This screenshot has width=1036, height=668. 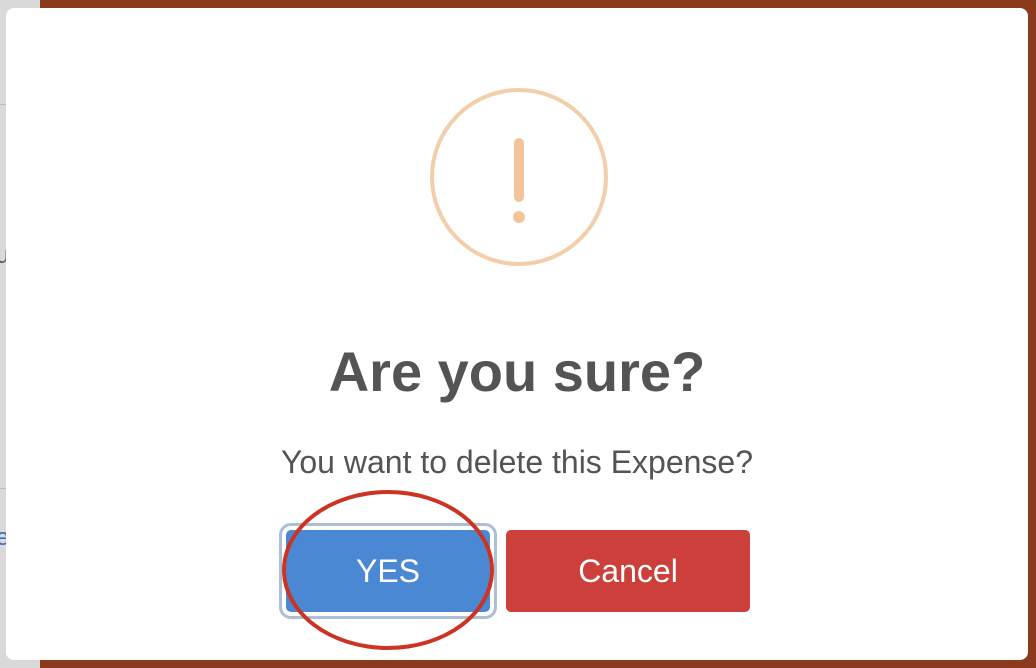 I want to click on cancel-button: Cancel, so click(x=628, y=571).